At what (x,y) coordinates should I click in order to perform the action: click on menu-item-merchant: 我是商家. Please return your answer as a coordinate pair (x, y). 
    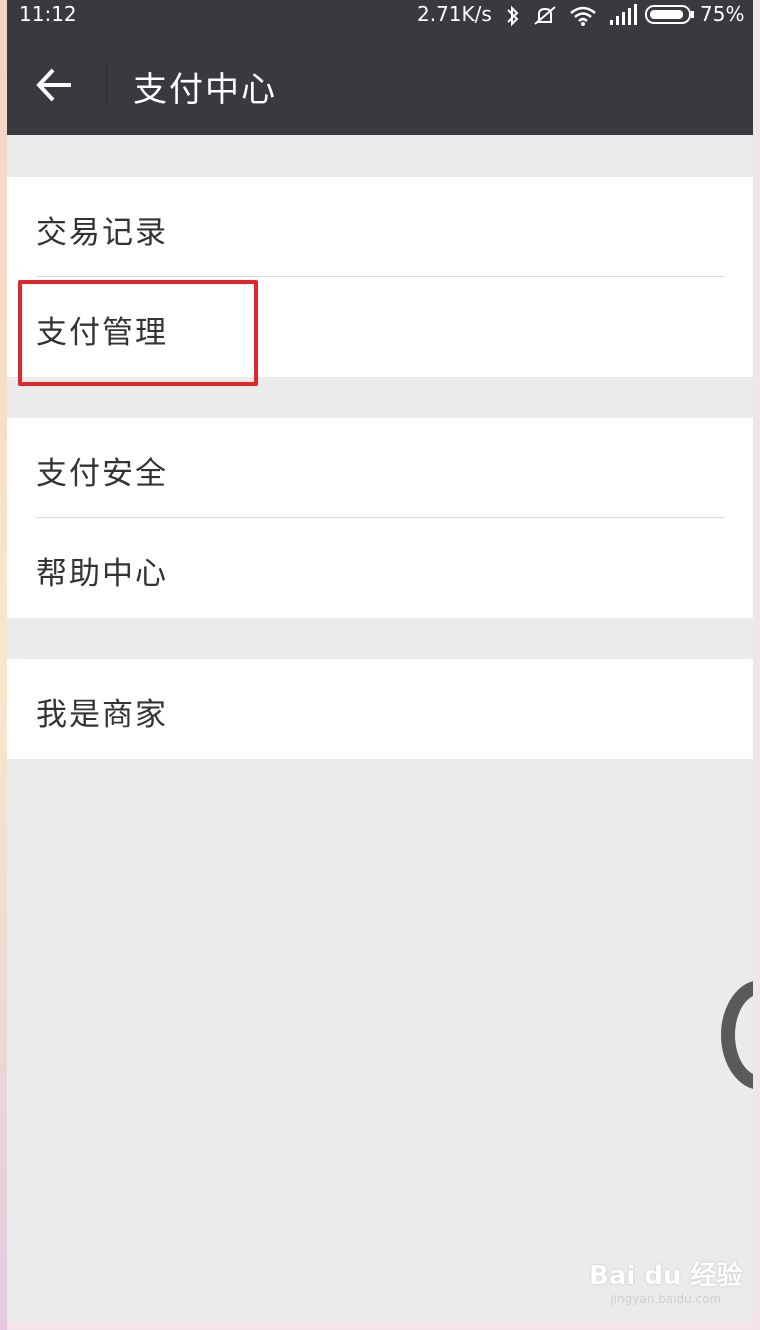
    Looking at the image, I should click on (380, 709).